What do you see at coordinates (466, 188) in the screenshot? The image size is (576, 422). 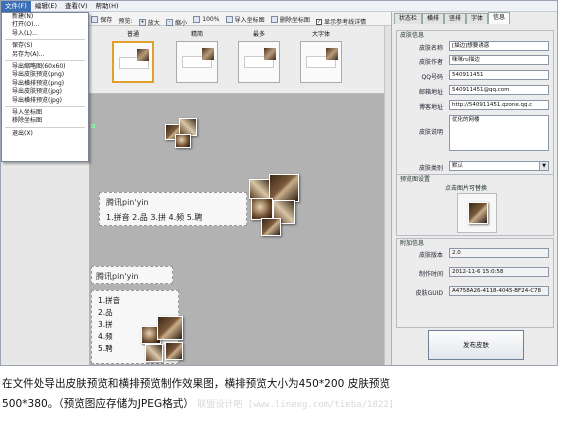 I see `replace-hint: 点击图片可替换` at bounding box center [466, 188].